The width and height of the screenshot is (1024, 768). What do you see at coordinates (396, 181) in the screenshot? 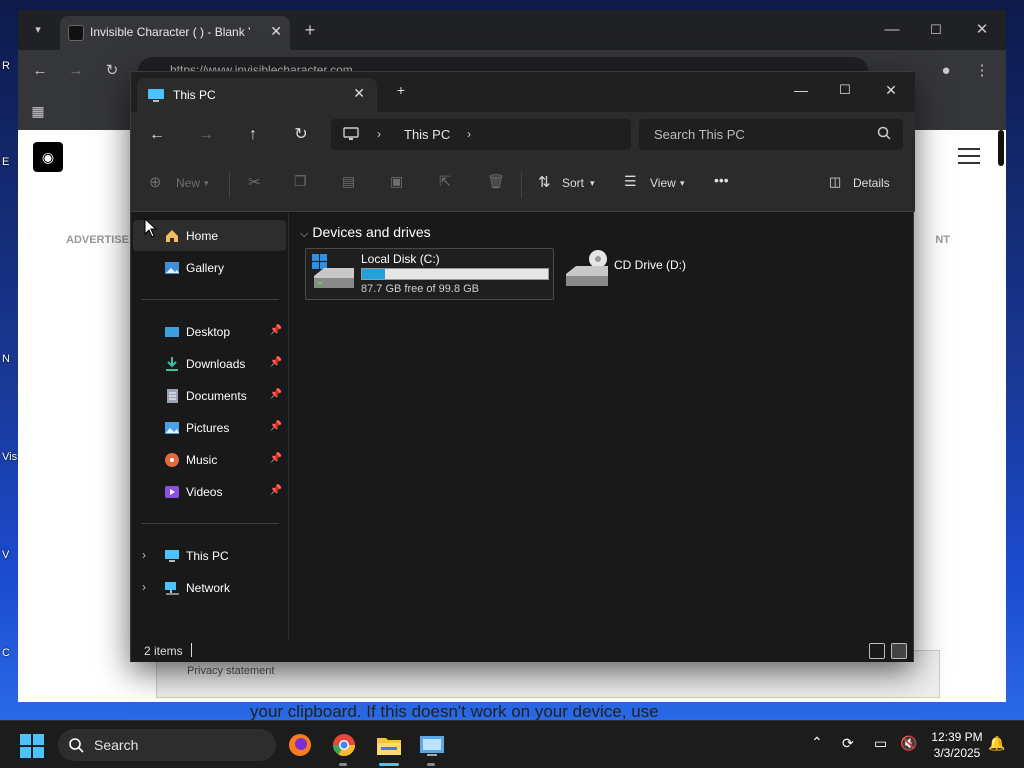
I see `rename-icon: ▣` at bounding box center [396, 181].